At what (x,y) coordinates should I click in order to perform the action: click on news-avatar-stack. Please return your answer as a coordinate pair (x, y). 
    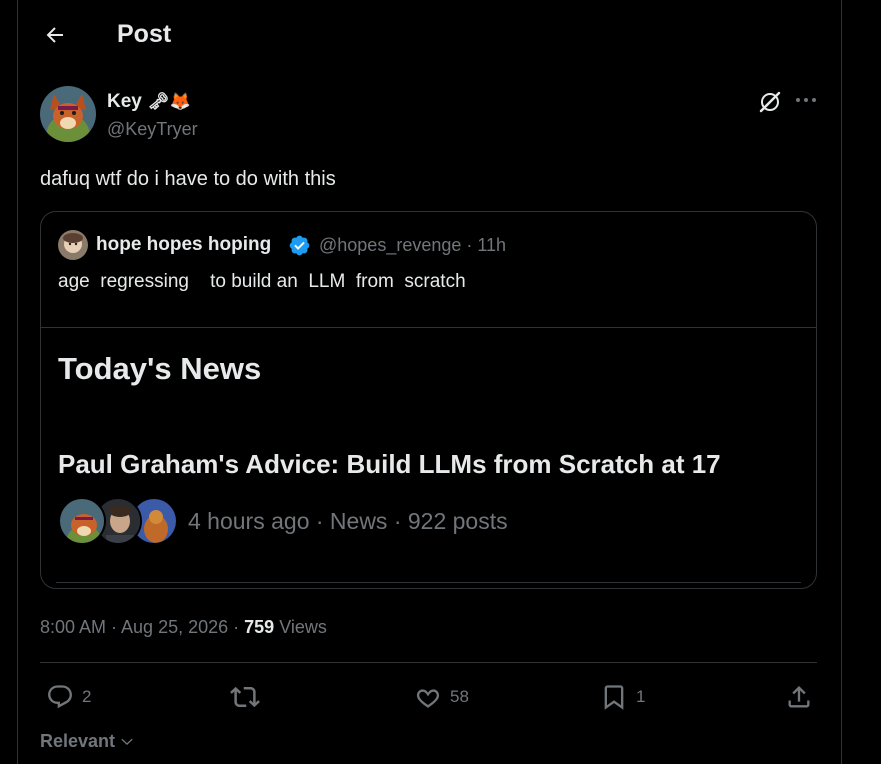
    Looking at the image, I should click on (118, 522).